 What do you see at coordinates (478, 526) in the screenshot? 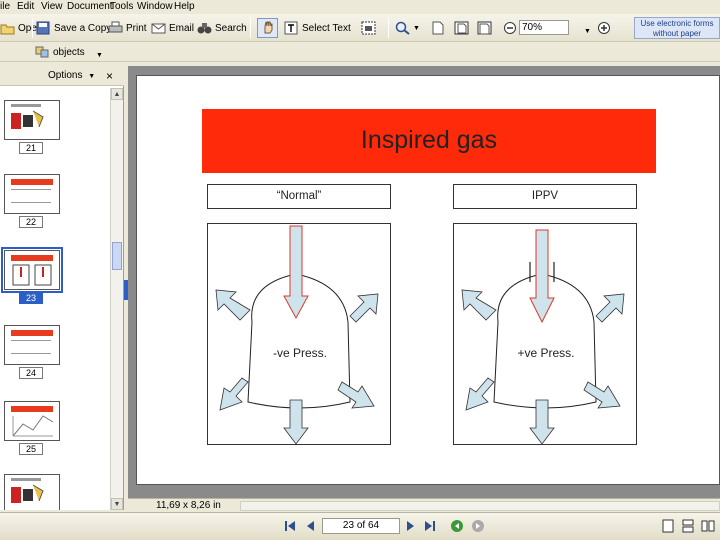
I see `go-forward-icon` at bounding box center [478, 526].